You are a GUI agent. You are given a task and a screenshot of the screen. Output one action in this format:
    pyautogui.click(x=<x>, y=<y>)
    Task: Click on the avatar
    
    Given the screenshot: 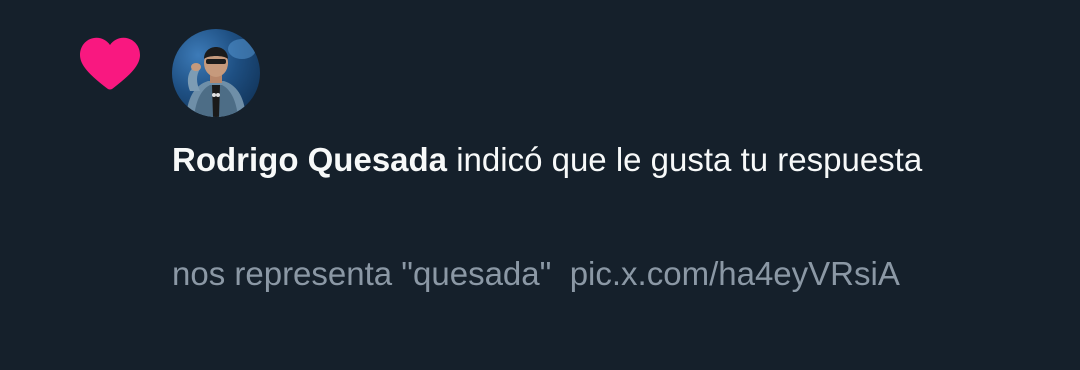 What is the action you would take?
    pyautogui.click(x=216, y=73)
    